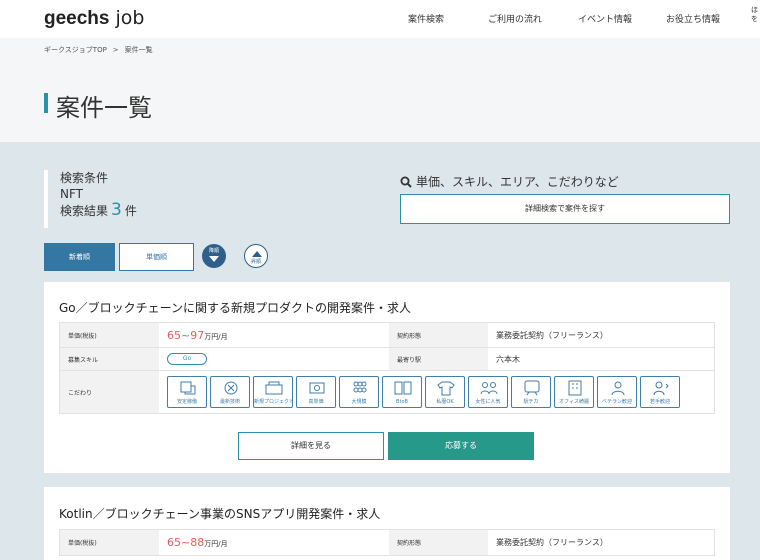 This screenshot has height=560, width=760. What do you see at coordinates (509, 181) in the screenshot?
I see `keyword-hint: 単価、スキル、エリア、こだわりなど` at bounding box center [509, 181].